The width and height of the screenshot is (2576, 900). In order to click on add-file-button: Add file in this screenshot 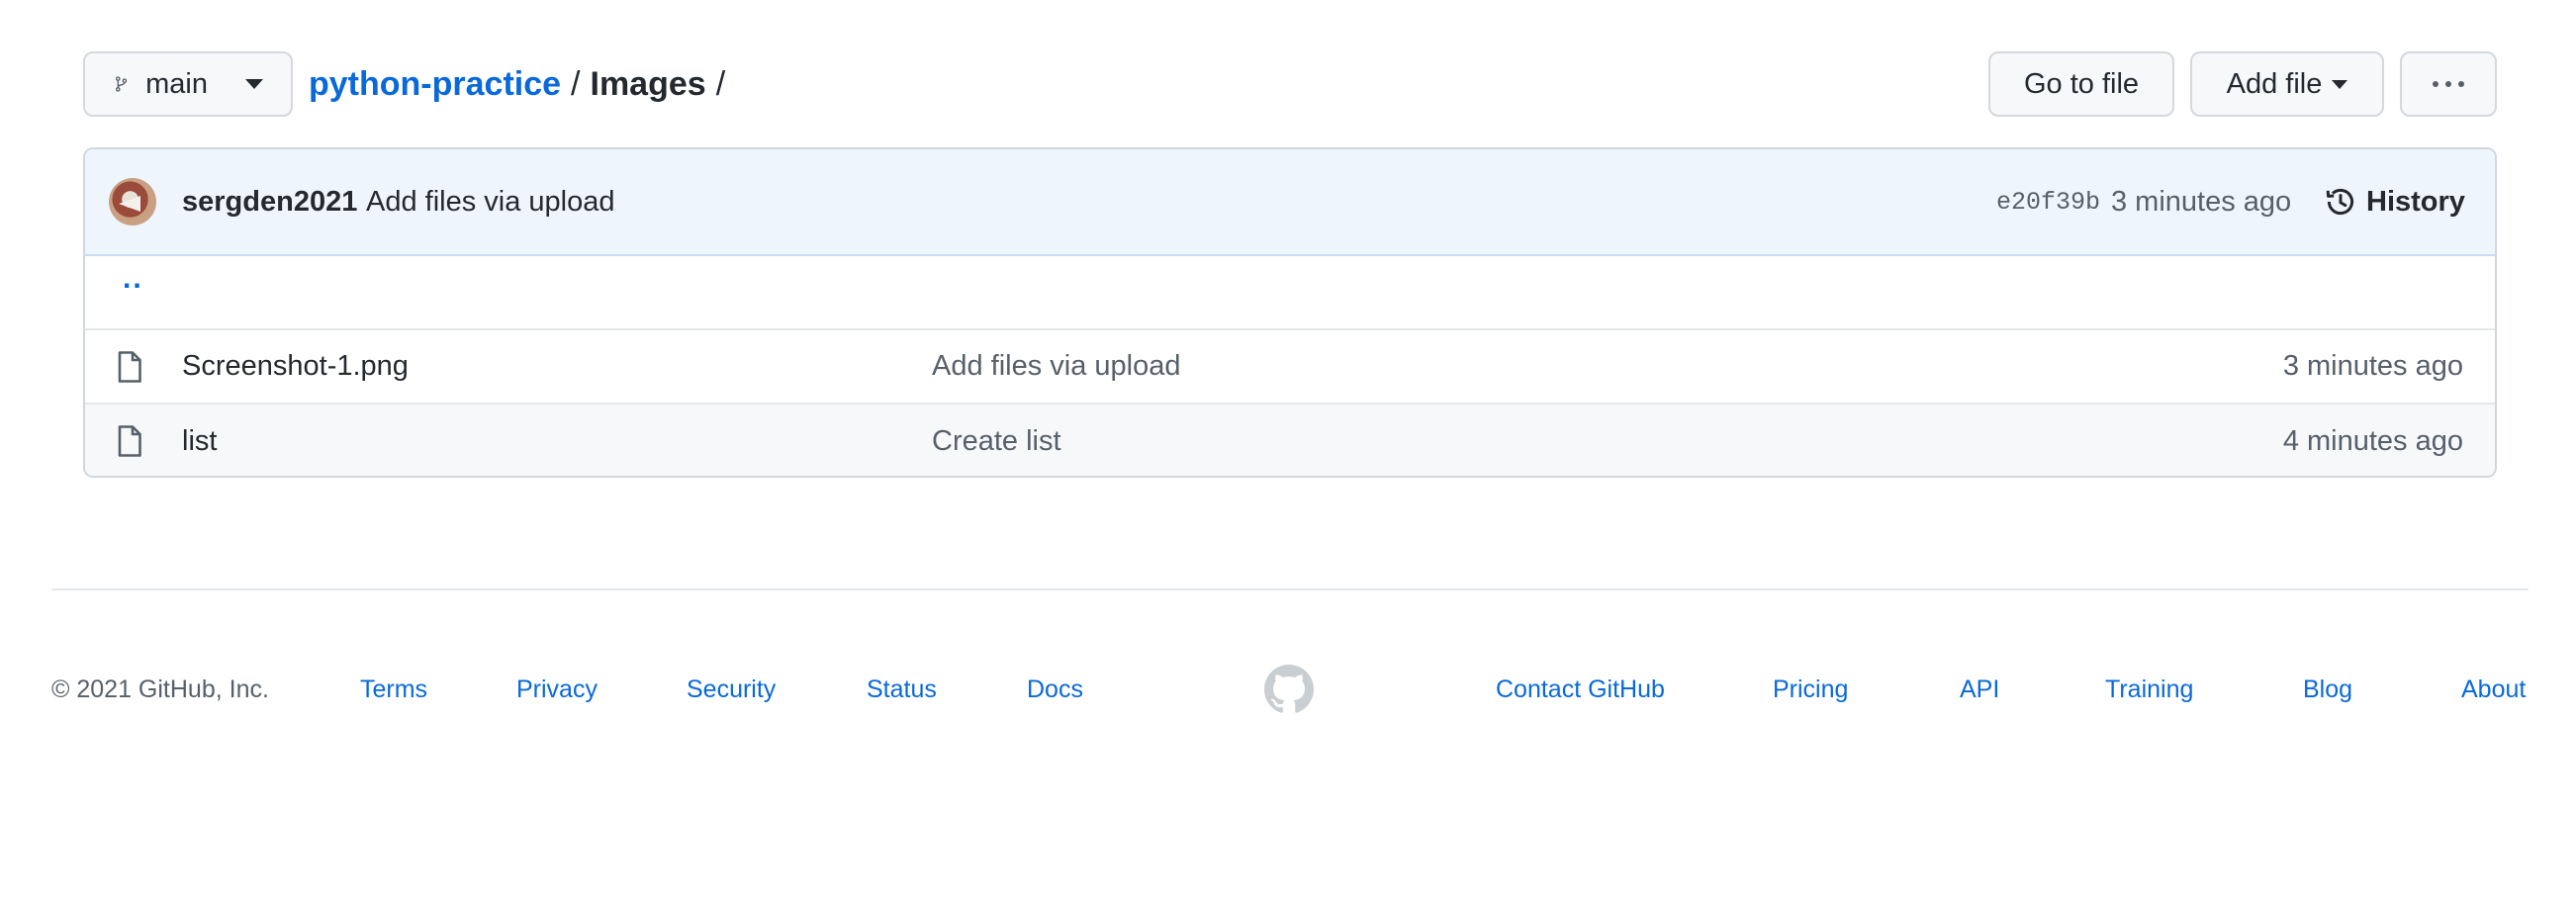, I will do `click(2287, 84)`.